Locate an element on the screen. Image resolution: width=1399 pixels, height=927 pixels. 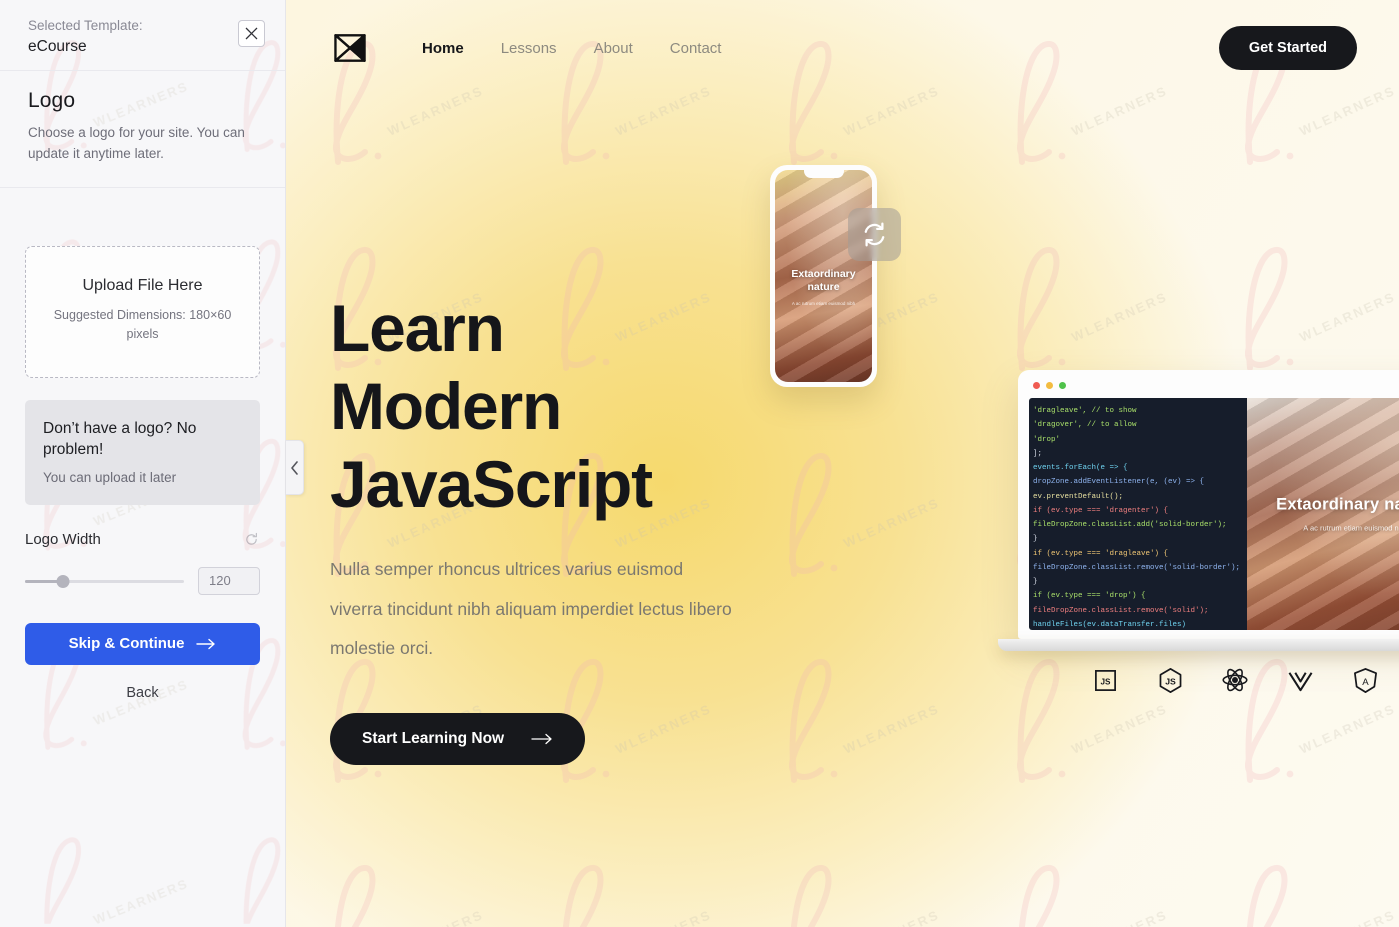
nav-links: Home Lessons About Contact is located at coordinates (590, 48).